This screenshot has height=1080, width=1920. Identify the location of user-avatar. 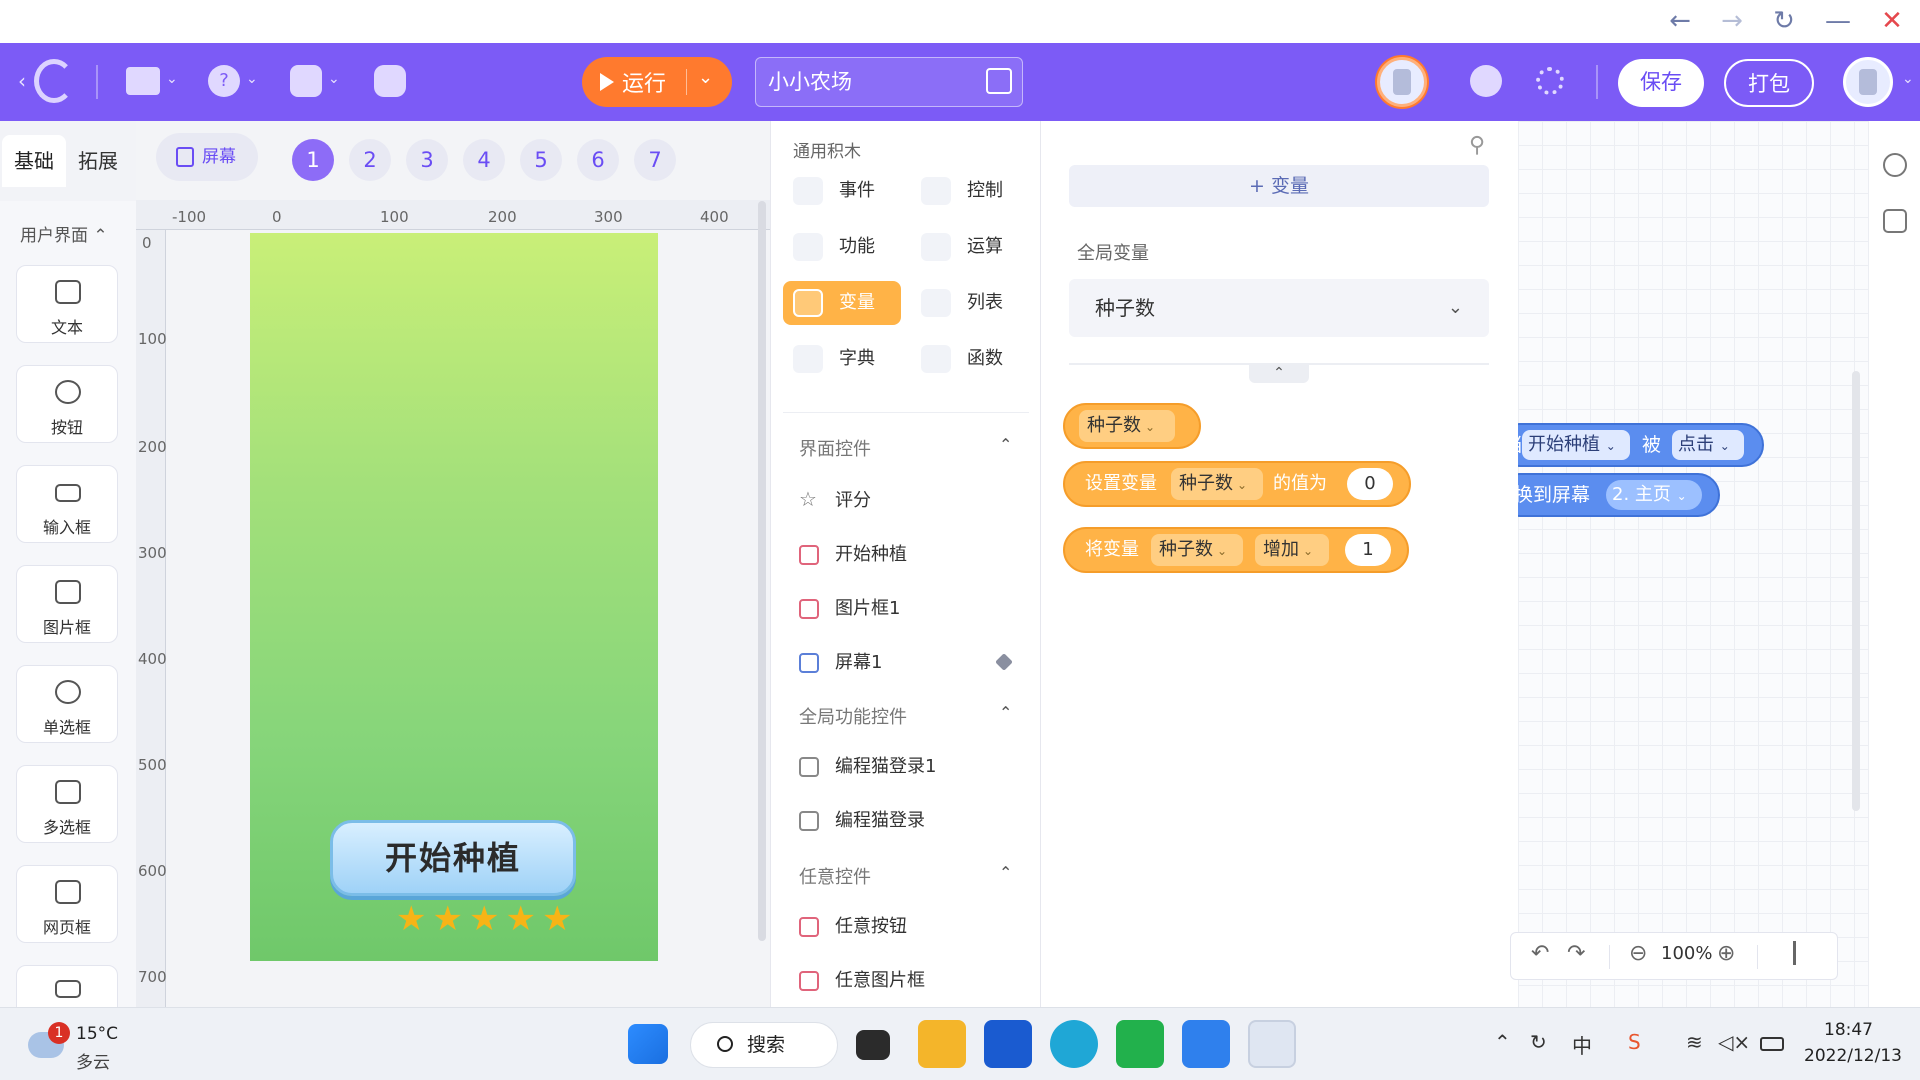
(1868, 82).